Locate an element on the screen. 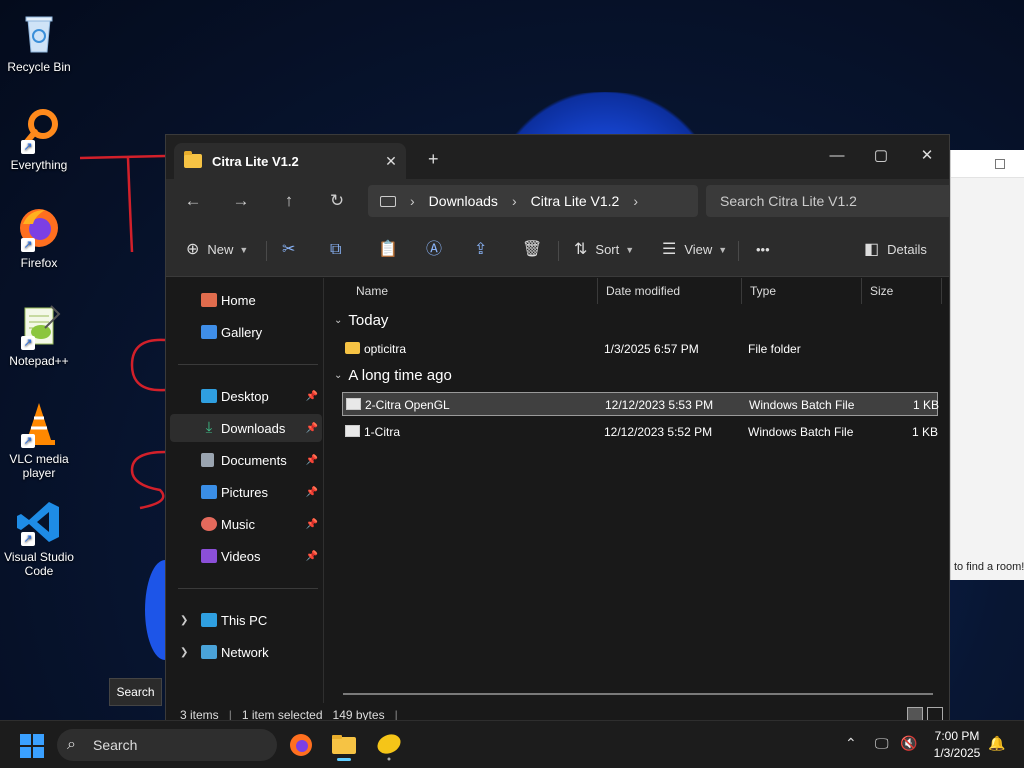 This screenshot has width=1024, height=768. breadcrumb-item-current: Citra Lite V1.2 is located at coordinates (575, 201).